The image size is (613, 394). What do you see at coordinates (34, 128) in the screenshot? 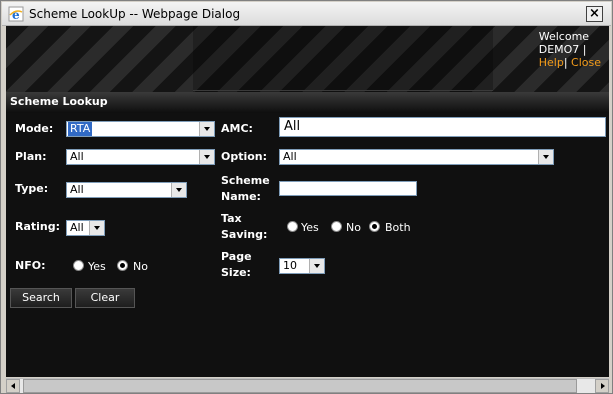
I see `mode-label: Mode:` at bounding box center [34, 128].